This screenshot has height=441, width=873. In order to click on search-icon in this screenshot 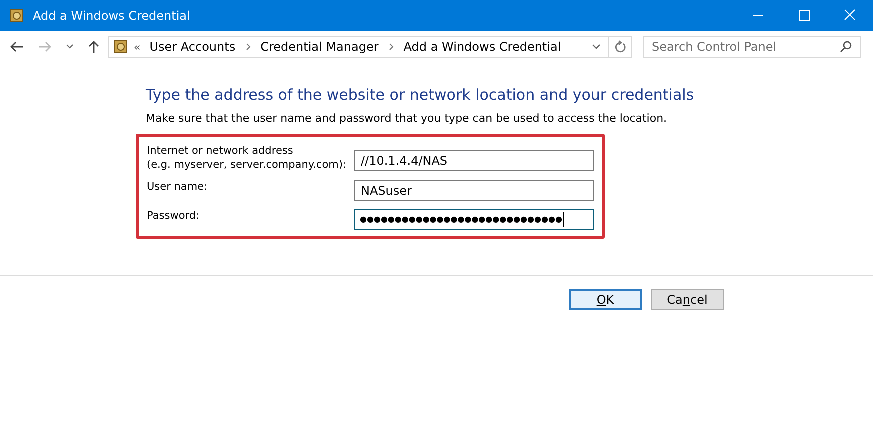, I will do `click(846, 47)`.